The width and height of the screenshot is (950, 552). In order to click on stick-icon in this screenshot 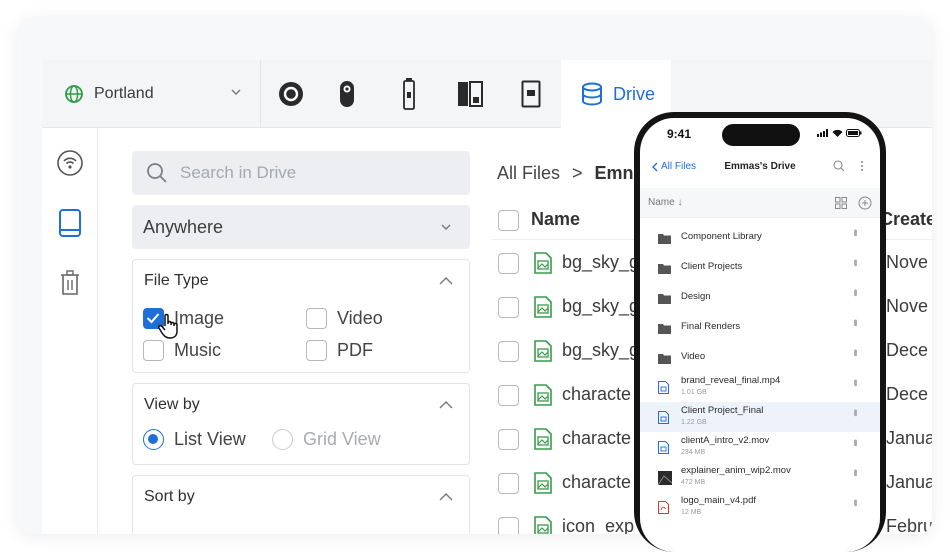, I will do `click(409, 94)`.